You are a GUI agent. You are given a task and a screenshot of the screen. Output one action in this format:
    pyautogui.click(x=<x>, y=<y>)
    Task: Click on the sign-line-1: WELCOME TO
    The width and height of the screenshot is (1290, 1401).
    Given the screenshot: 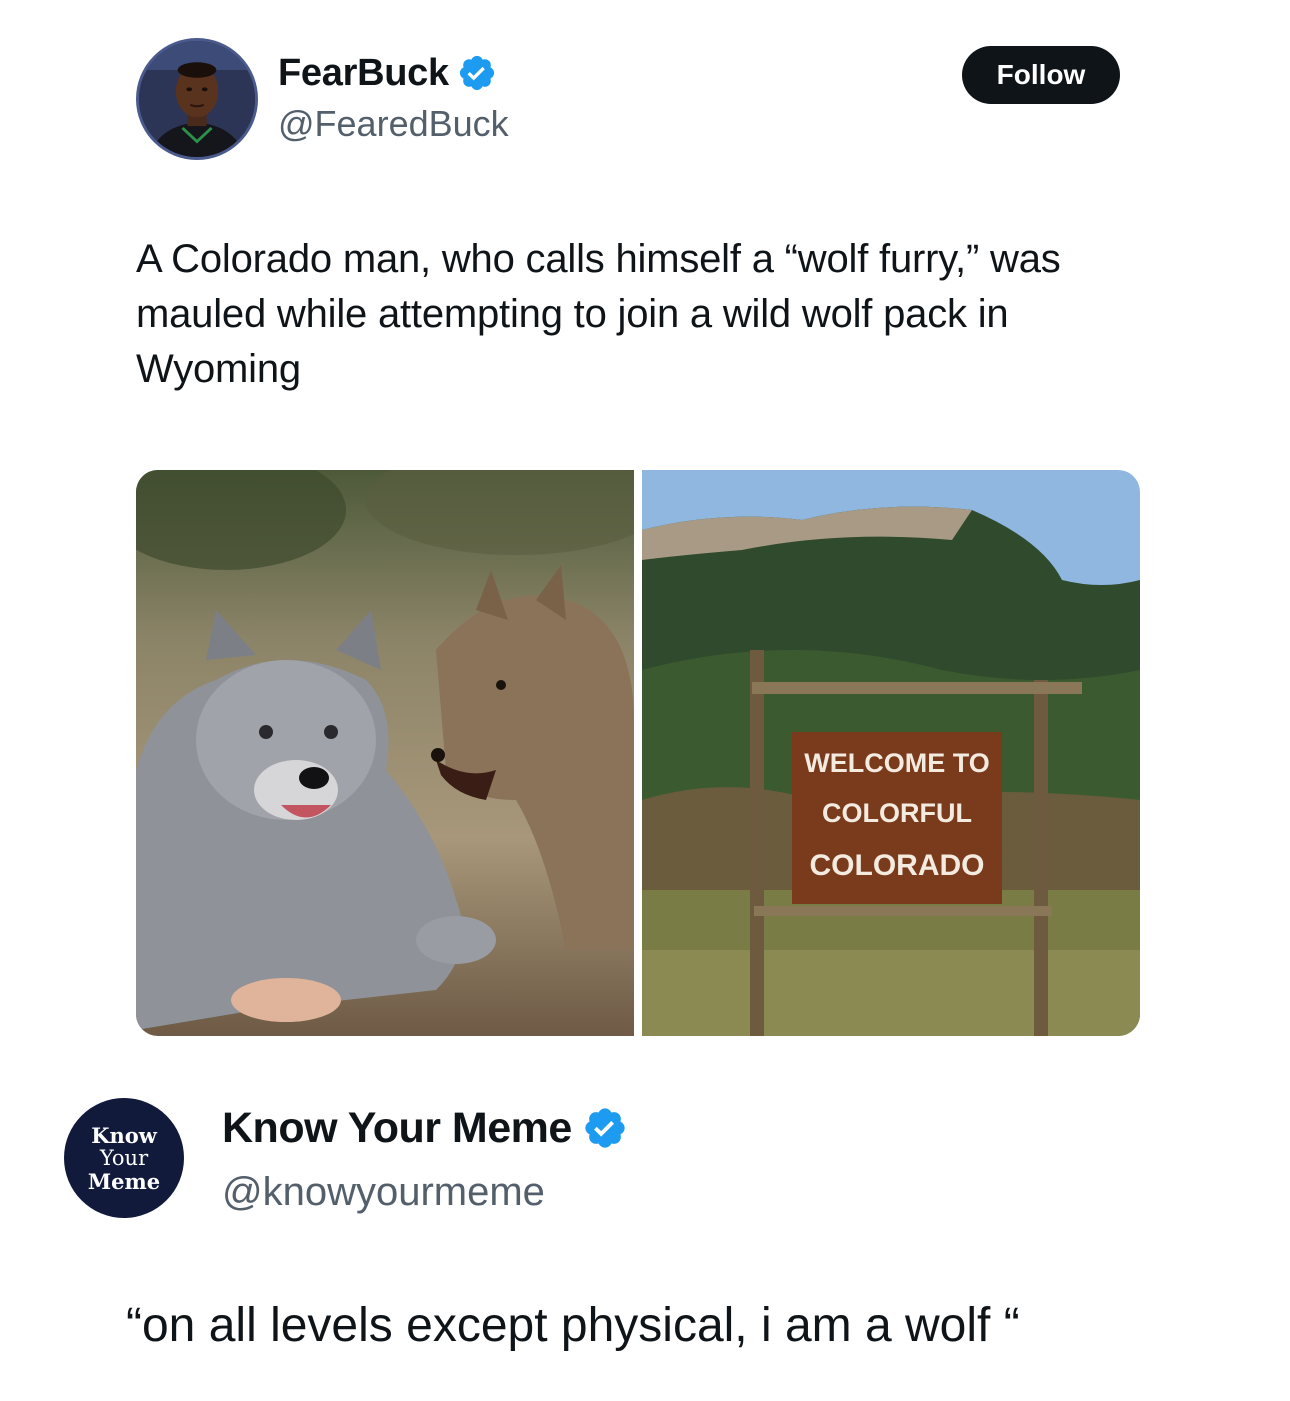 What is the action you would take?
    pyautogui.click(x=897, y=763)
    